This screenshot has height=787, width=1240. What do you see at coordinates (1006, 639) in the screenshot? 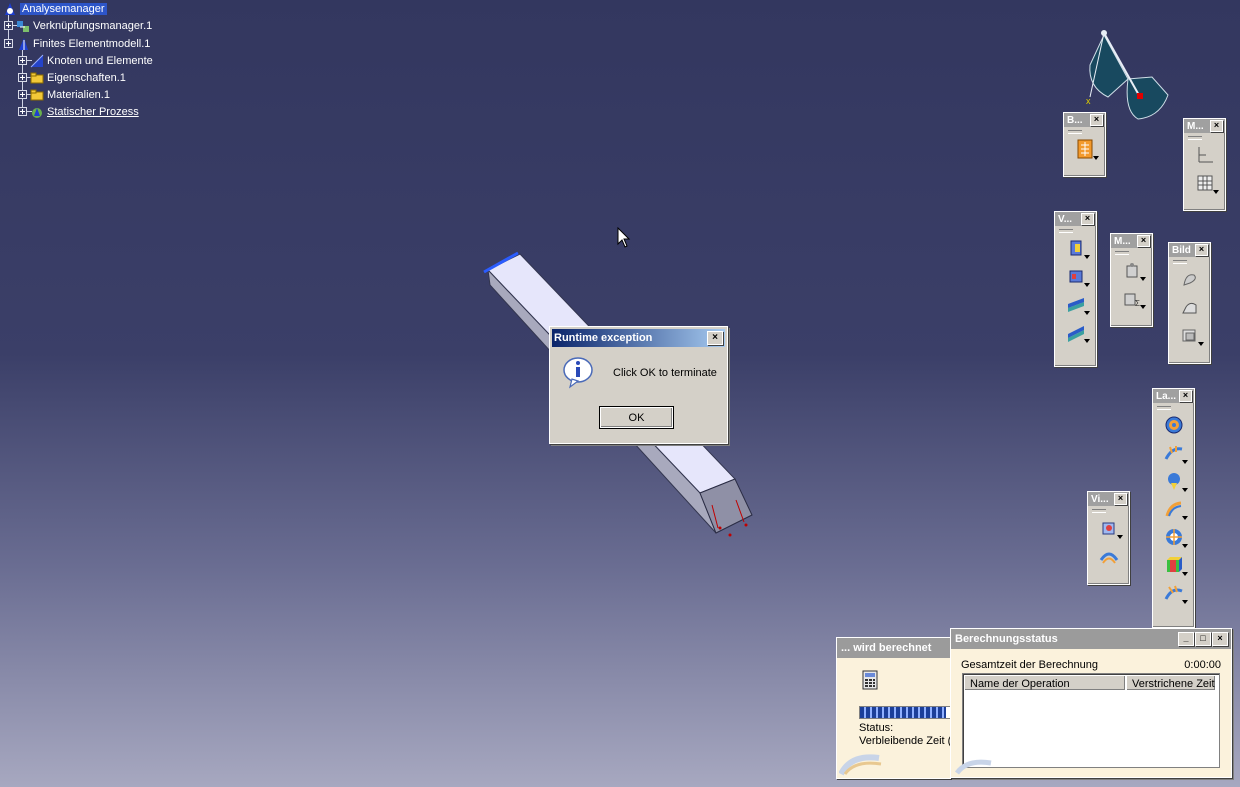
I see `status-window-title: Berechnungsstatus` at bounding box center [1006, 639].